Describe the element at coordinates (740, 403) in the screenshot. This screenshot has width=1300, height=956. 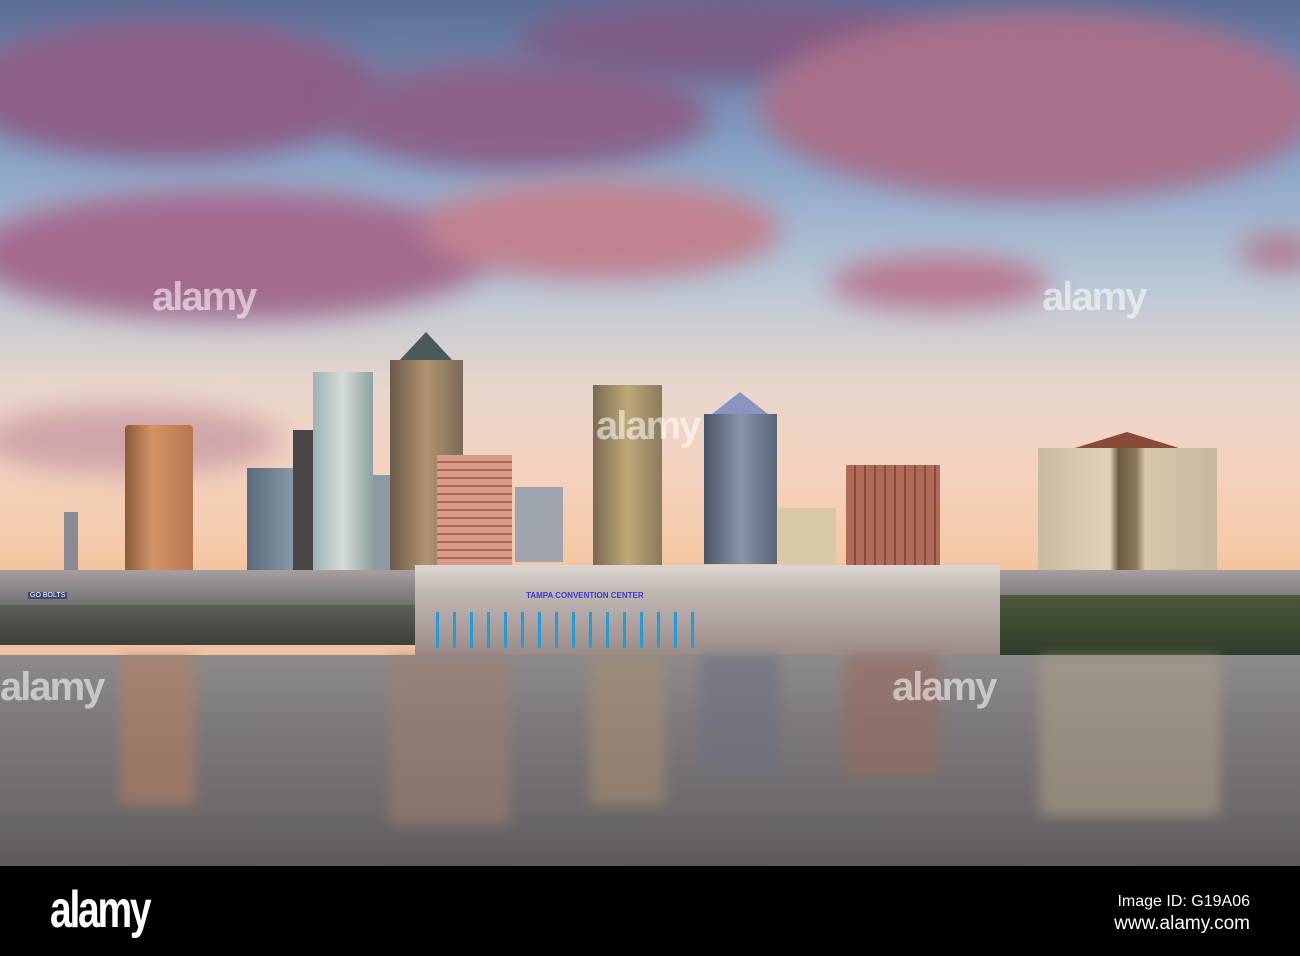
I see `suntrust-roof` at that location.